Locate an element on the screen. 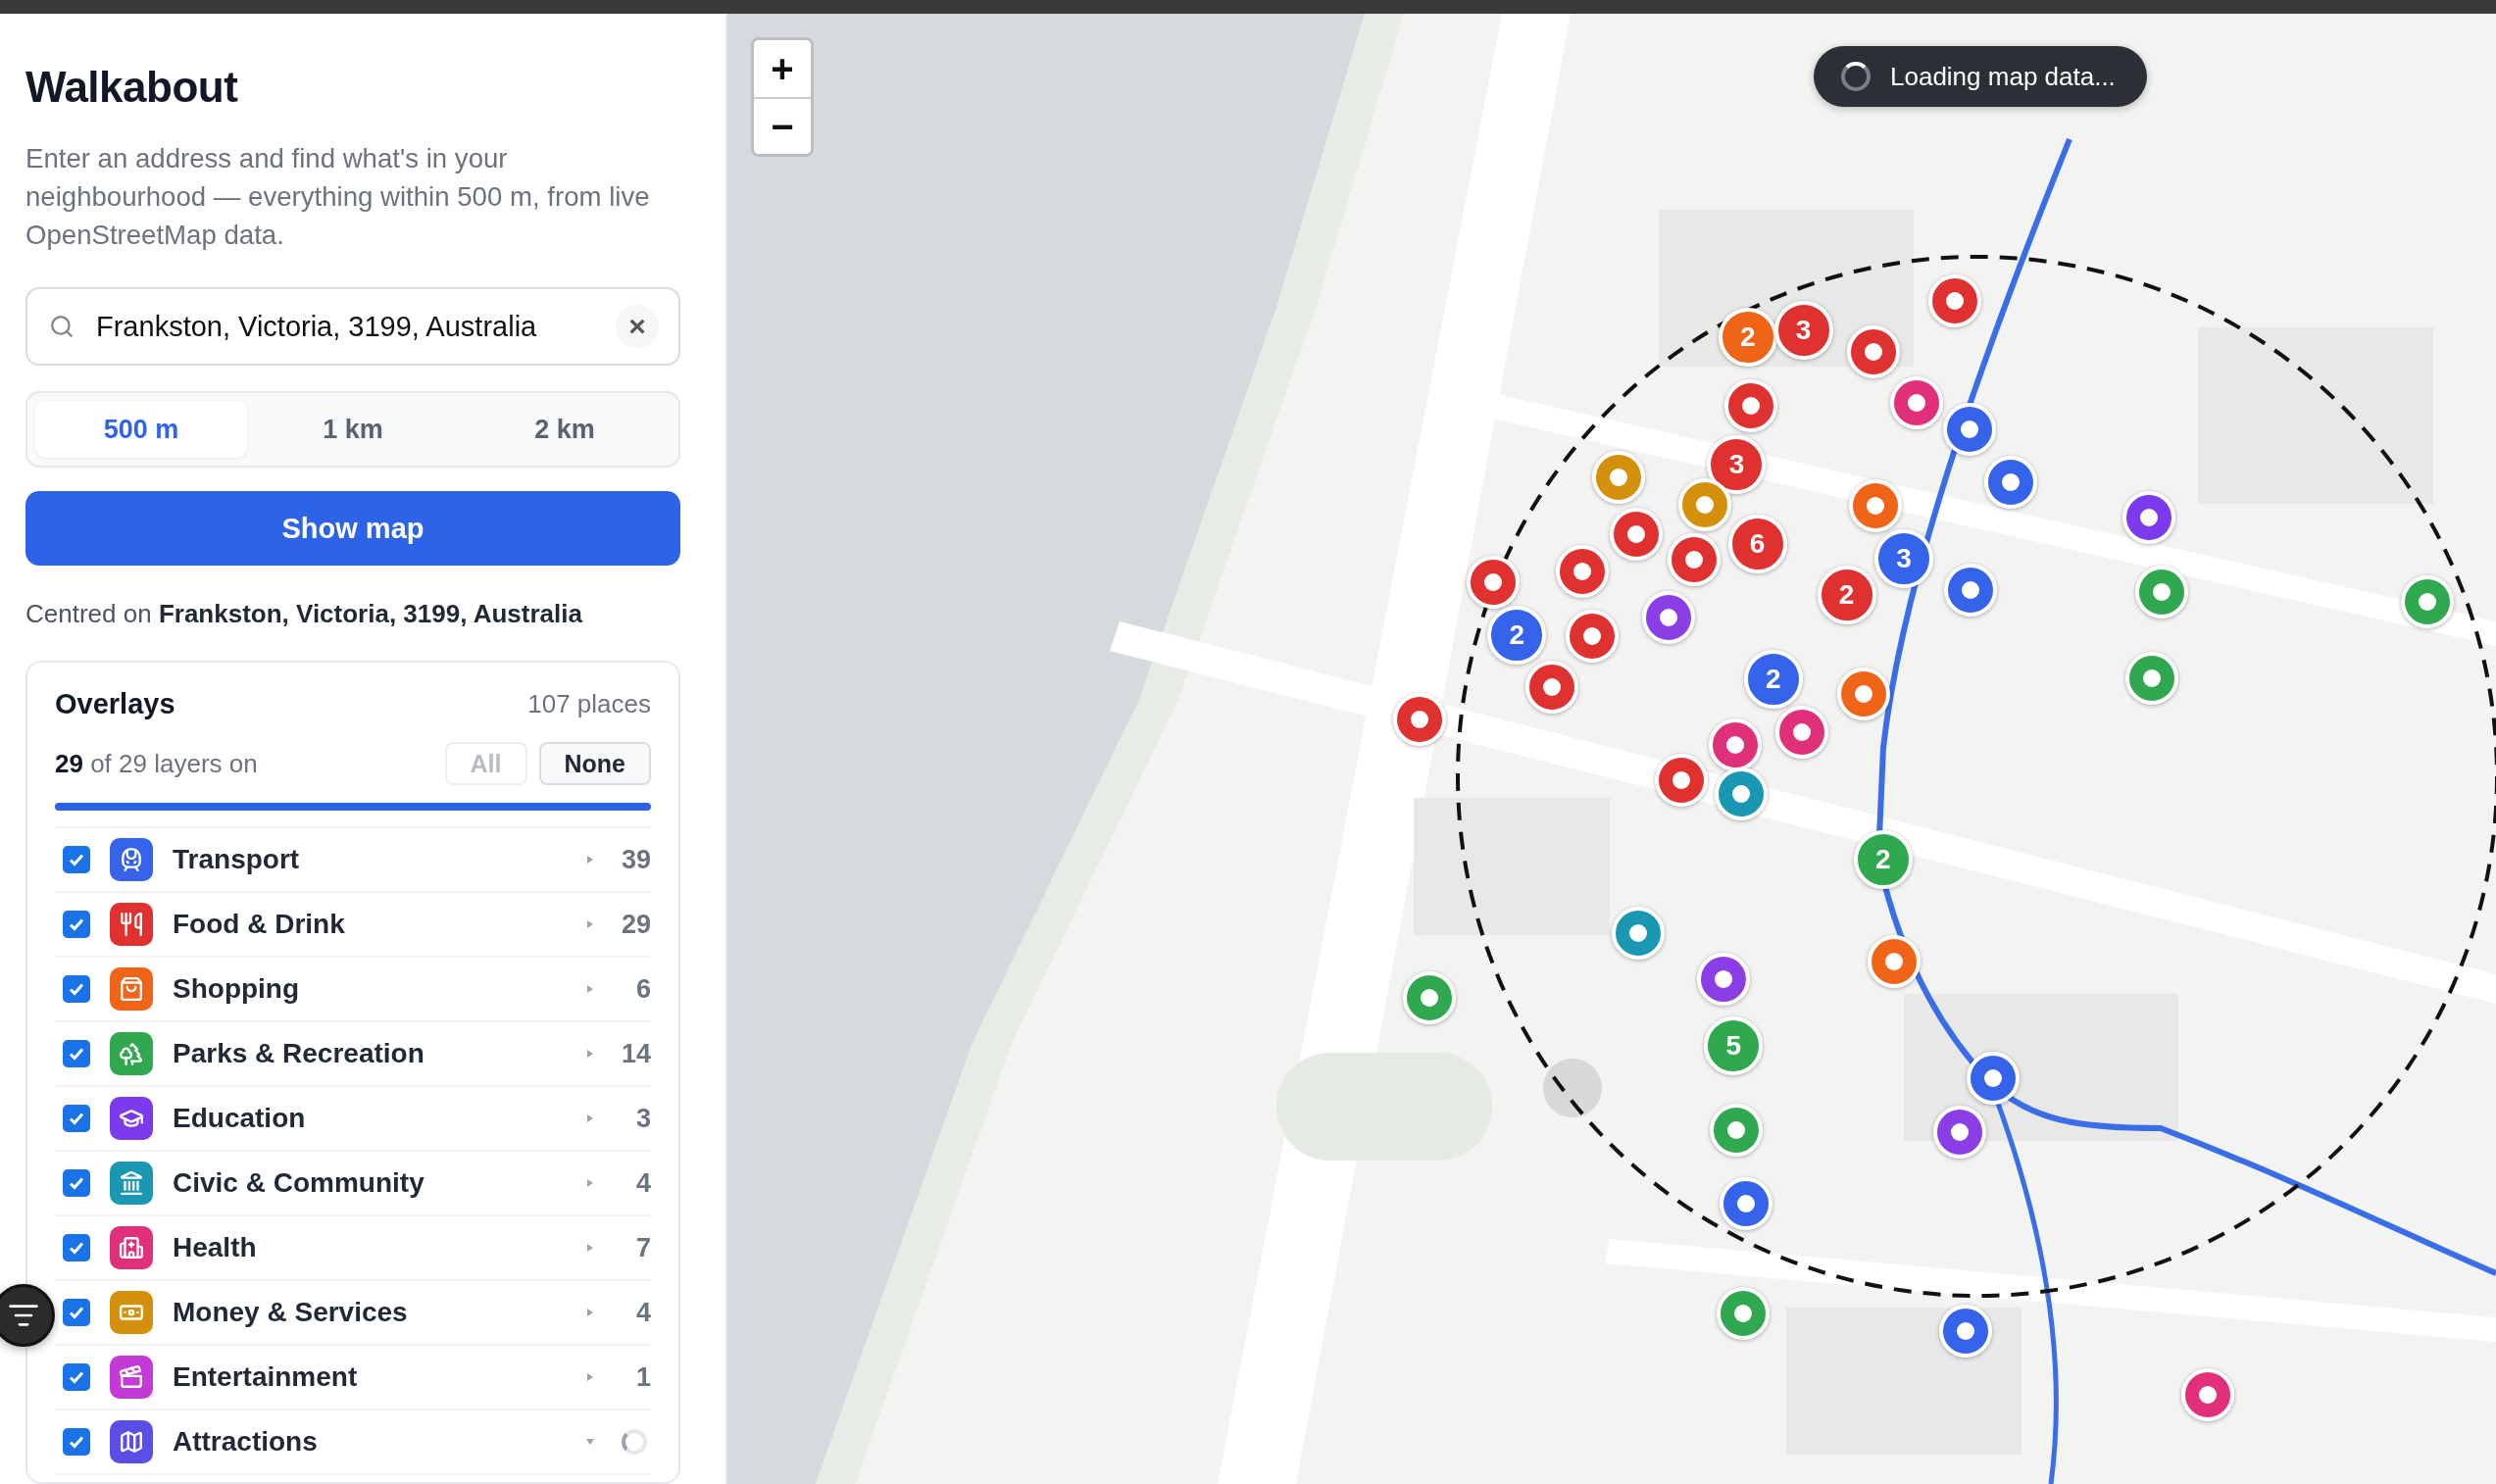  layer-name: Health is located at coordinates (216, 1247).